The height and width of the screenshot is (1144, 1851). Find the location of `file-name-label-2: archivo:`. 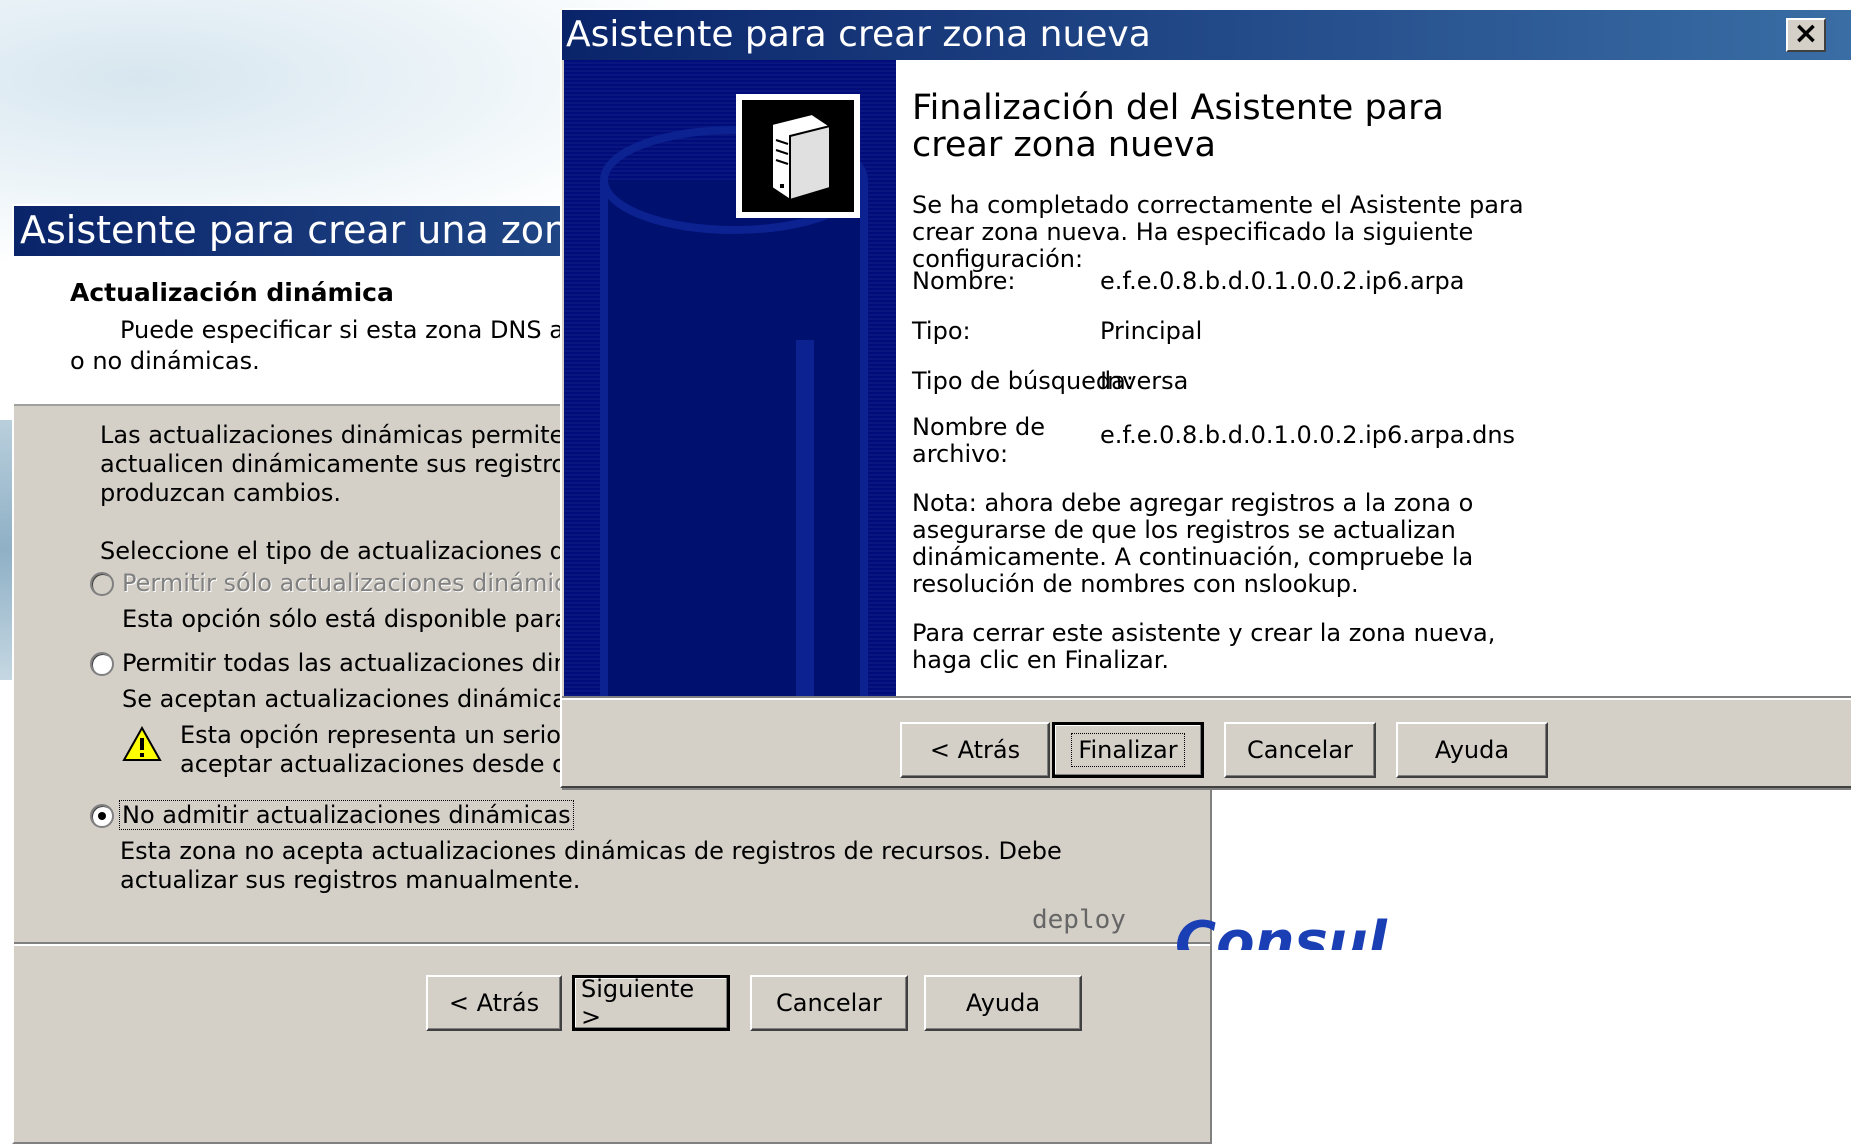

file-name-label-2: archivo: is located at coordinates (960, 454).